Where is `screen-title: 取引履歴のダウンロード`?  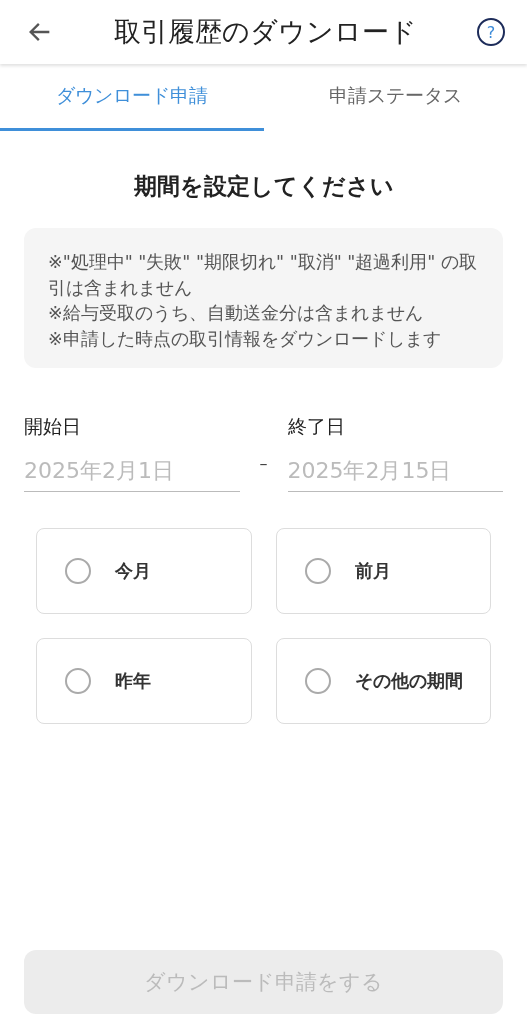 screen-title: 取引履歴のダウンロード is located at coordinates (265, 32).